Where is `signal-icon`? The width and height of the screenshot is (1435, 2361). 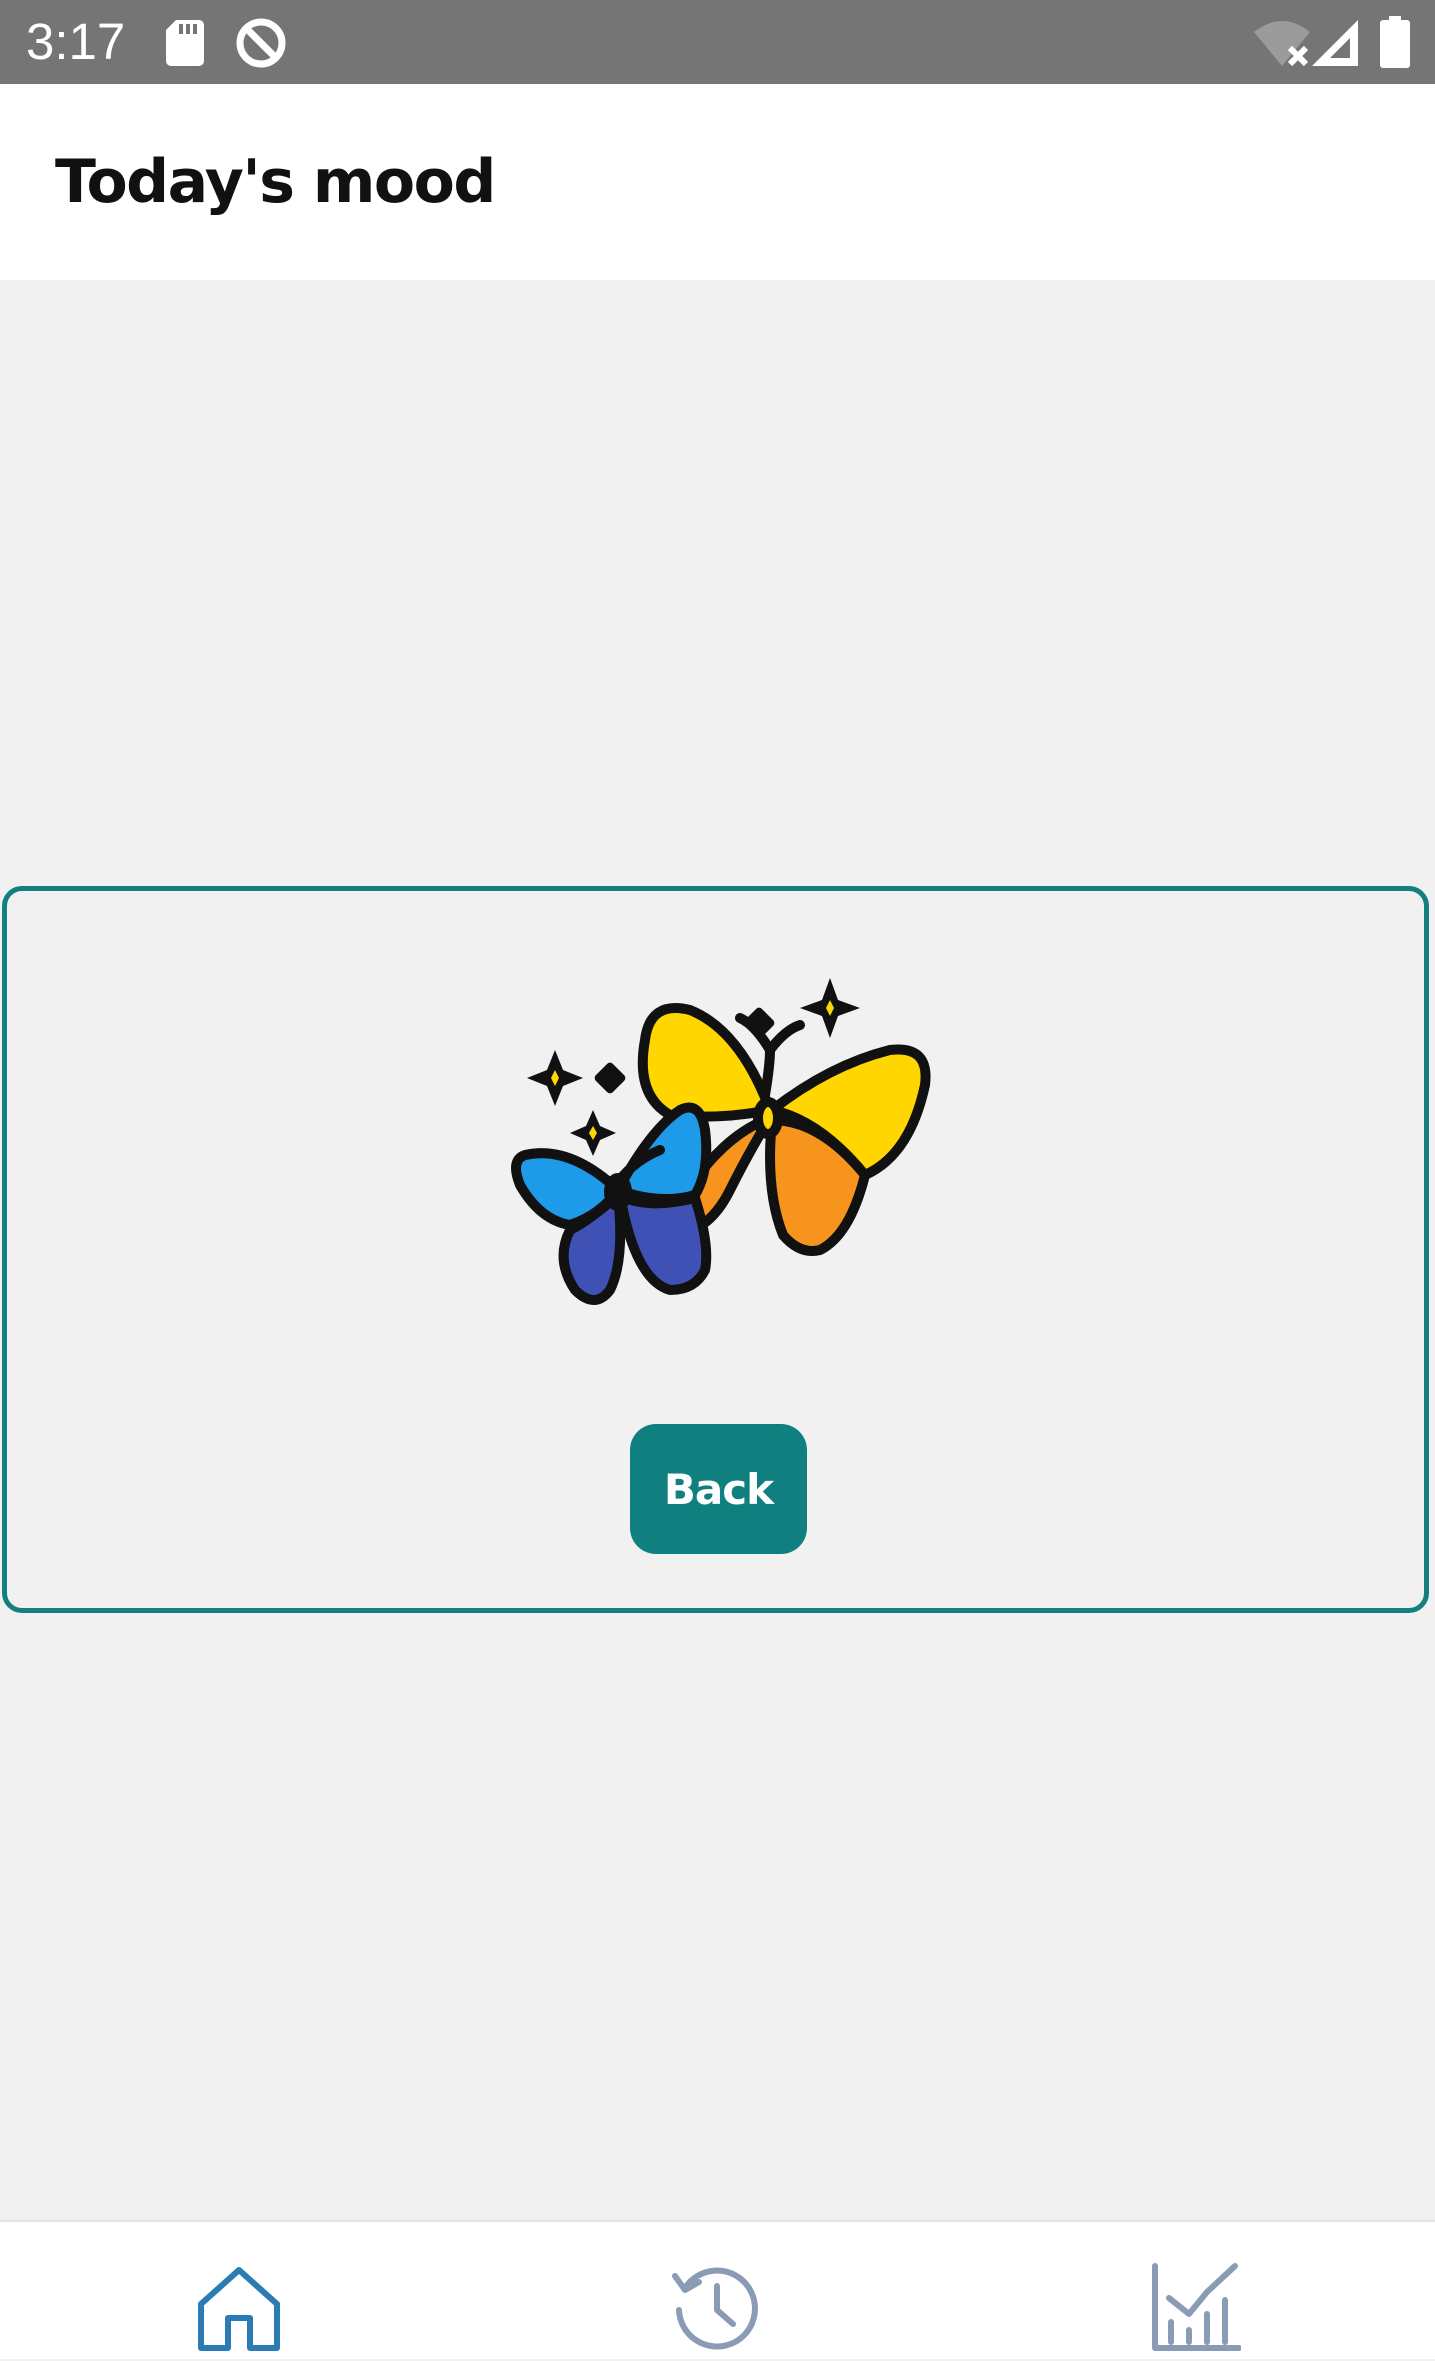
signal-icon is located at coordinates (1335, 43).